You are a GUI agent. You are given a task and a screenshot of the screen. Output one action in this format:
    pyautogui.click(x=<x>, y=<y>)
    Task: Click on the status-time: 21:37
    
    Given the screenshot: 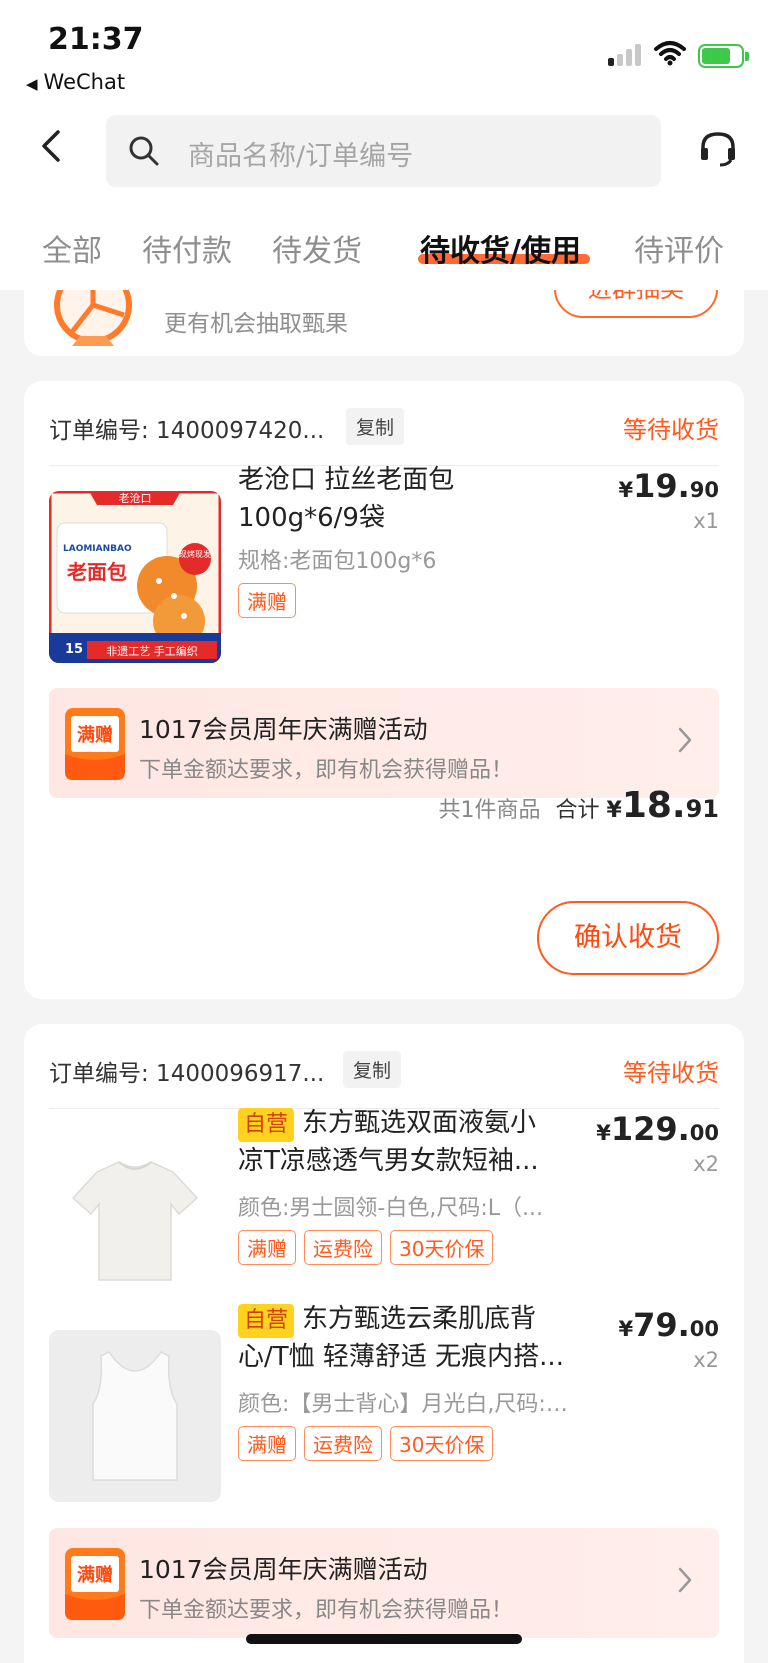 What is the action you would take?
    pyautogui.click(x=96, y=39)
    